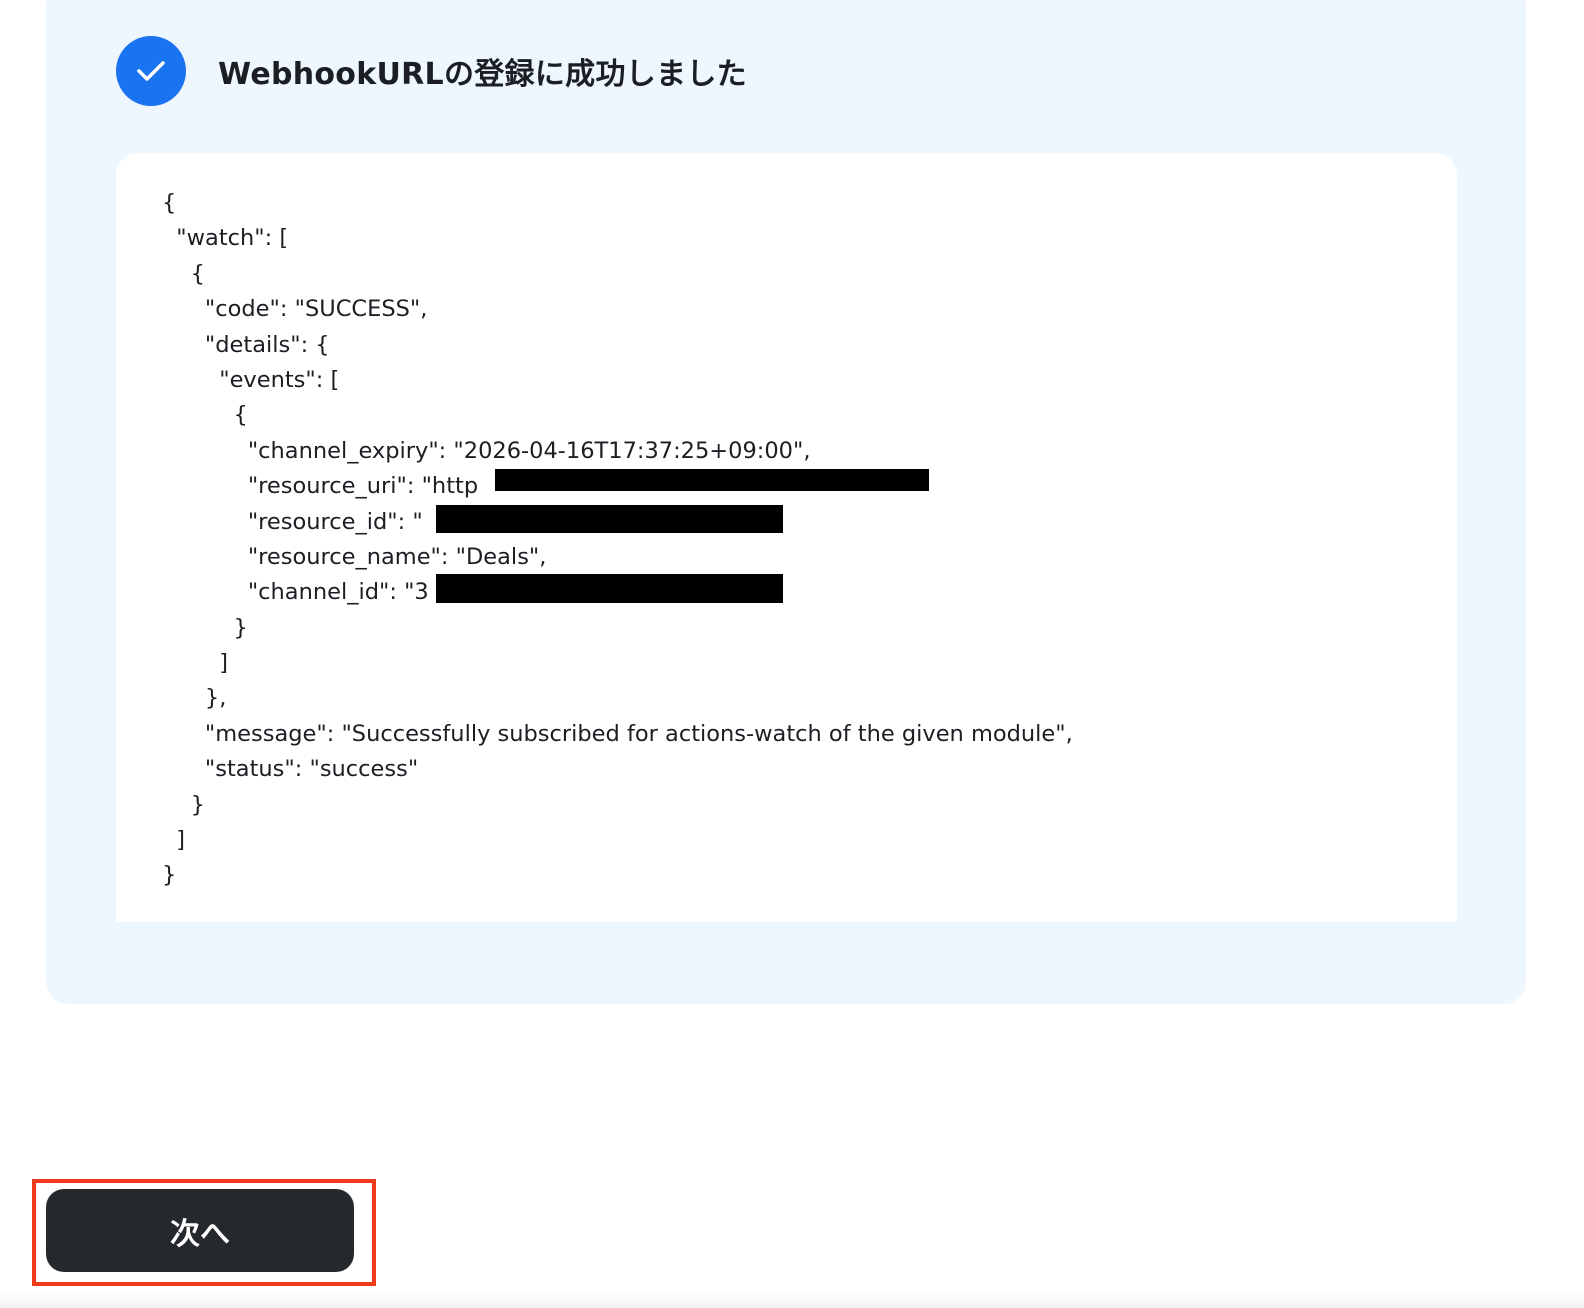 This screenshot has width=1584, height=1308. I want to click on code-line: "status": "success", so click(290, 769).